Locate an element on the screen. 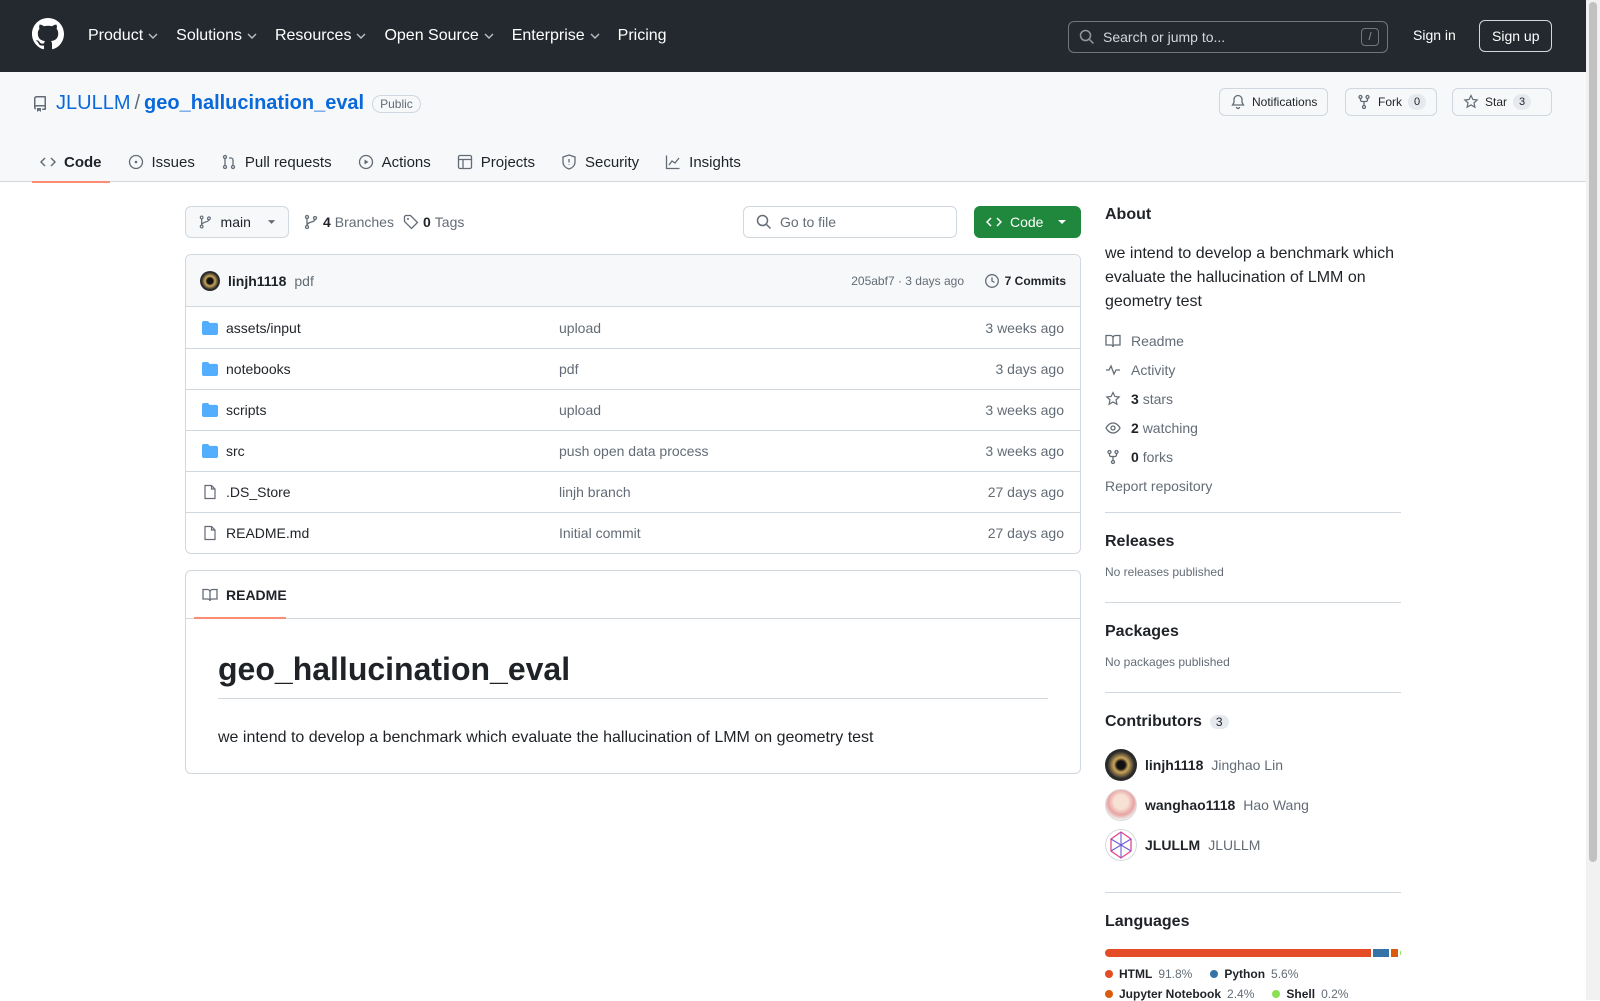 This screenshot has height=1001, width=1600. packages-heading: Packages is located at coordinates (1253, 632).